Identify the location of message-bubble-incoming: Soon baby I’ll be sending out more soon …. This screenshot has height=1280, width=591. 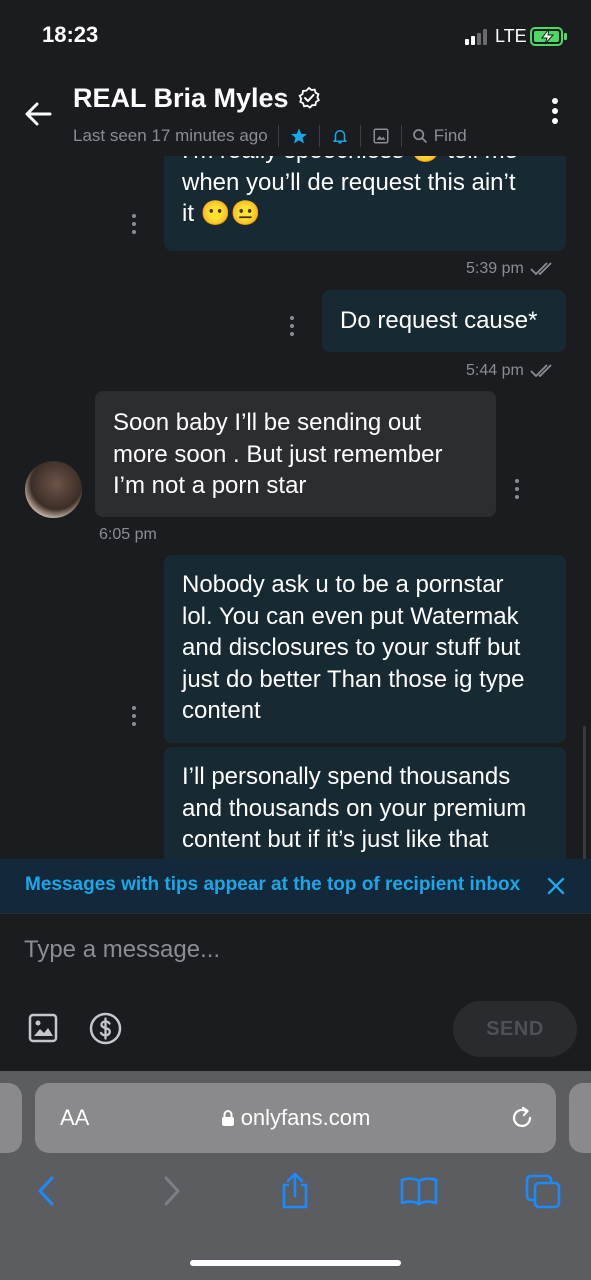
(295, 454).